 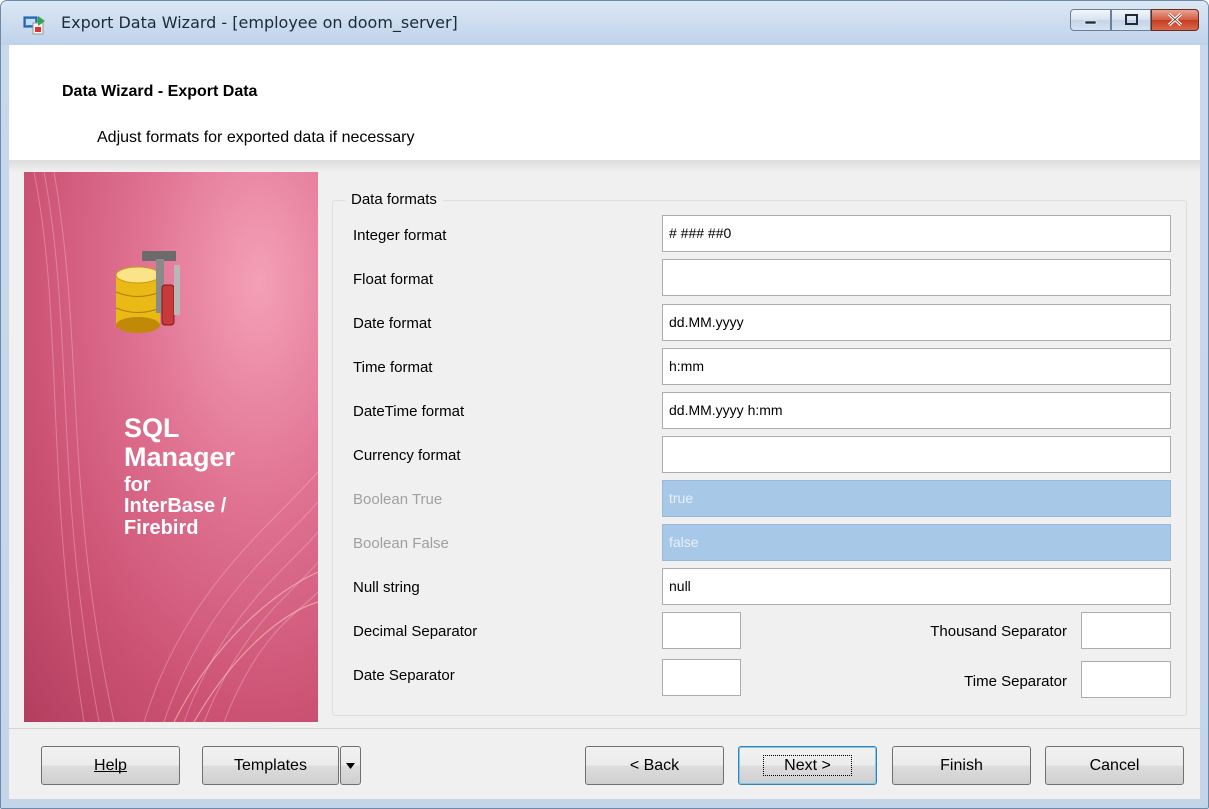 I want to click on maximize-button, so click(x=1131, y=20).